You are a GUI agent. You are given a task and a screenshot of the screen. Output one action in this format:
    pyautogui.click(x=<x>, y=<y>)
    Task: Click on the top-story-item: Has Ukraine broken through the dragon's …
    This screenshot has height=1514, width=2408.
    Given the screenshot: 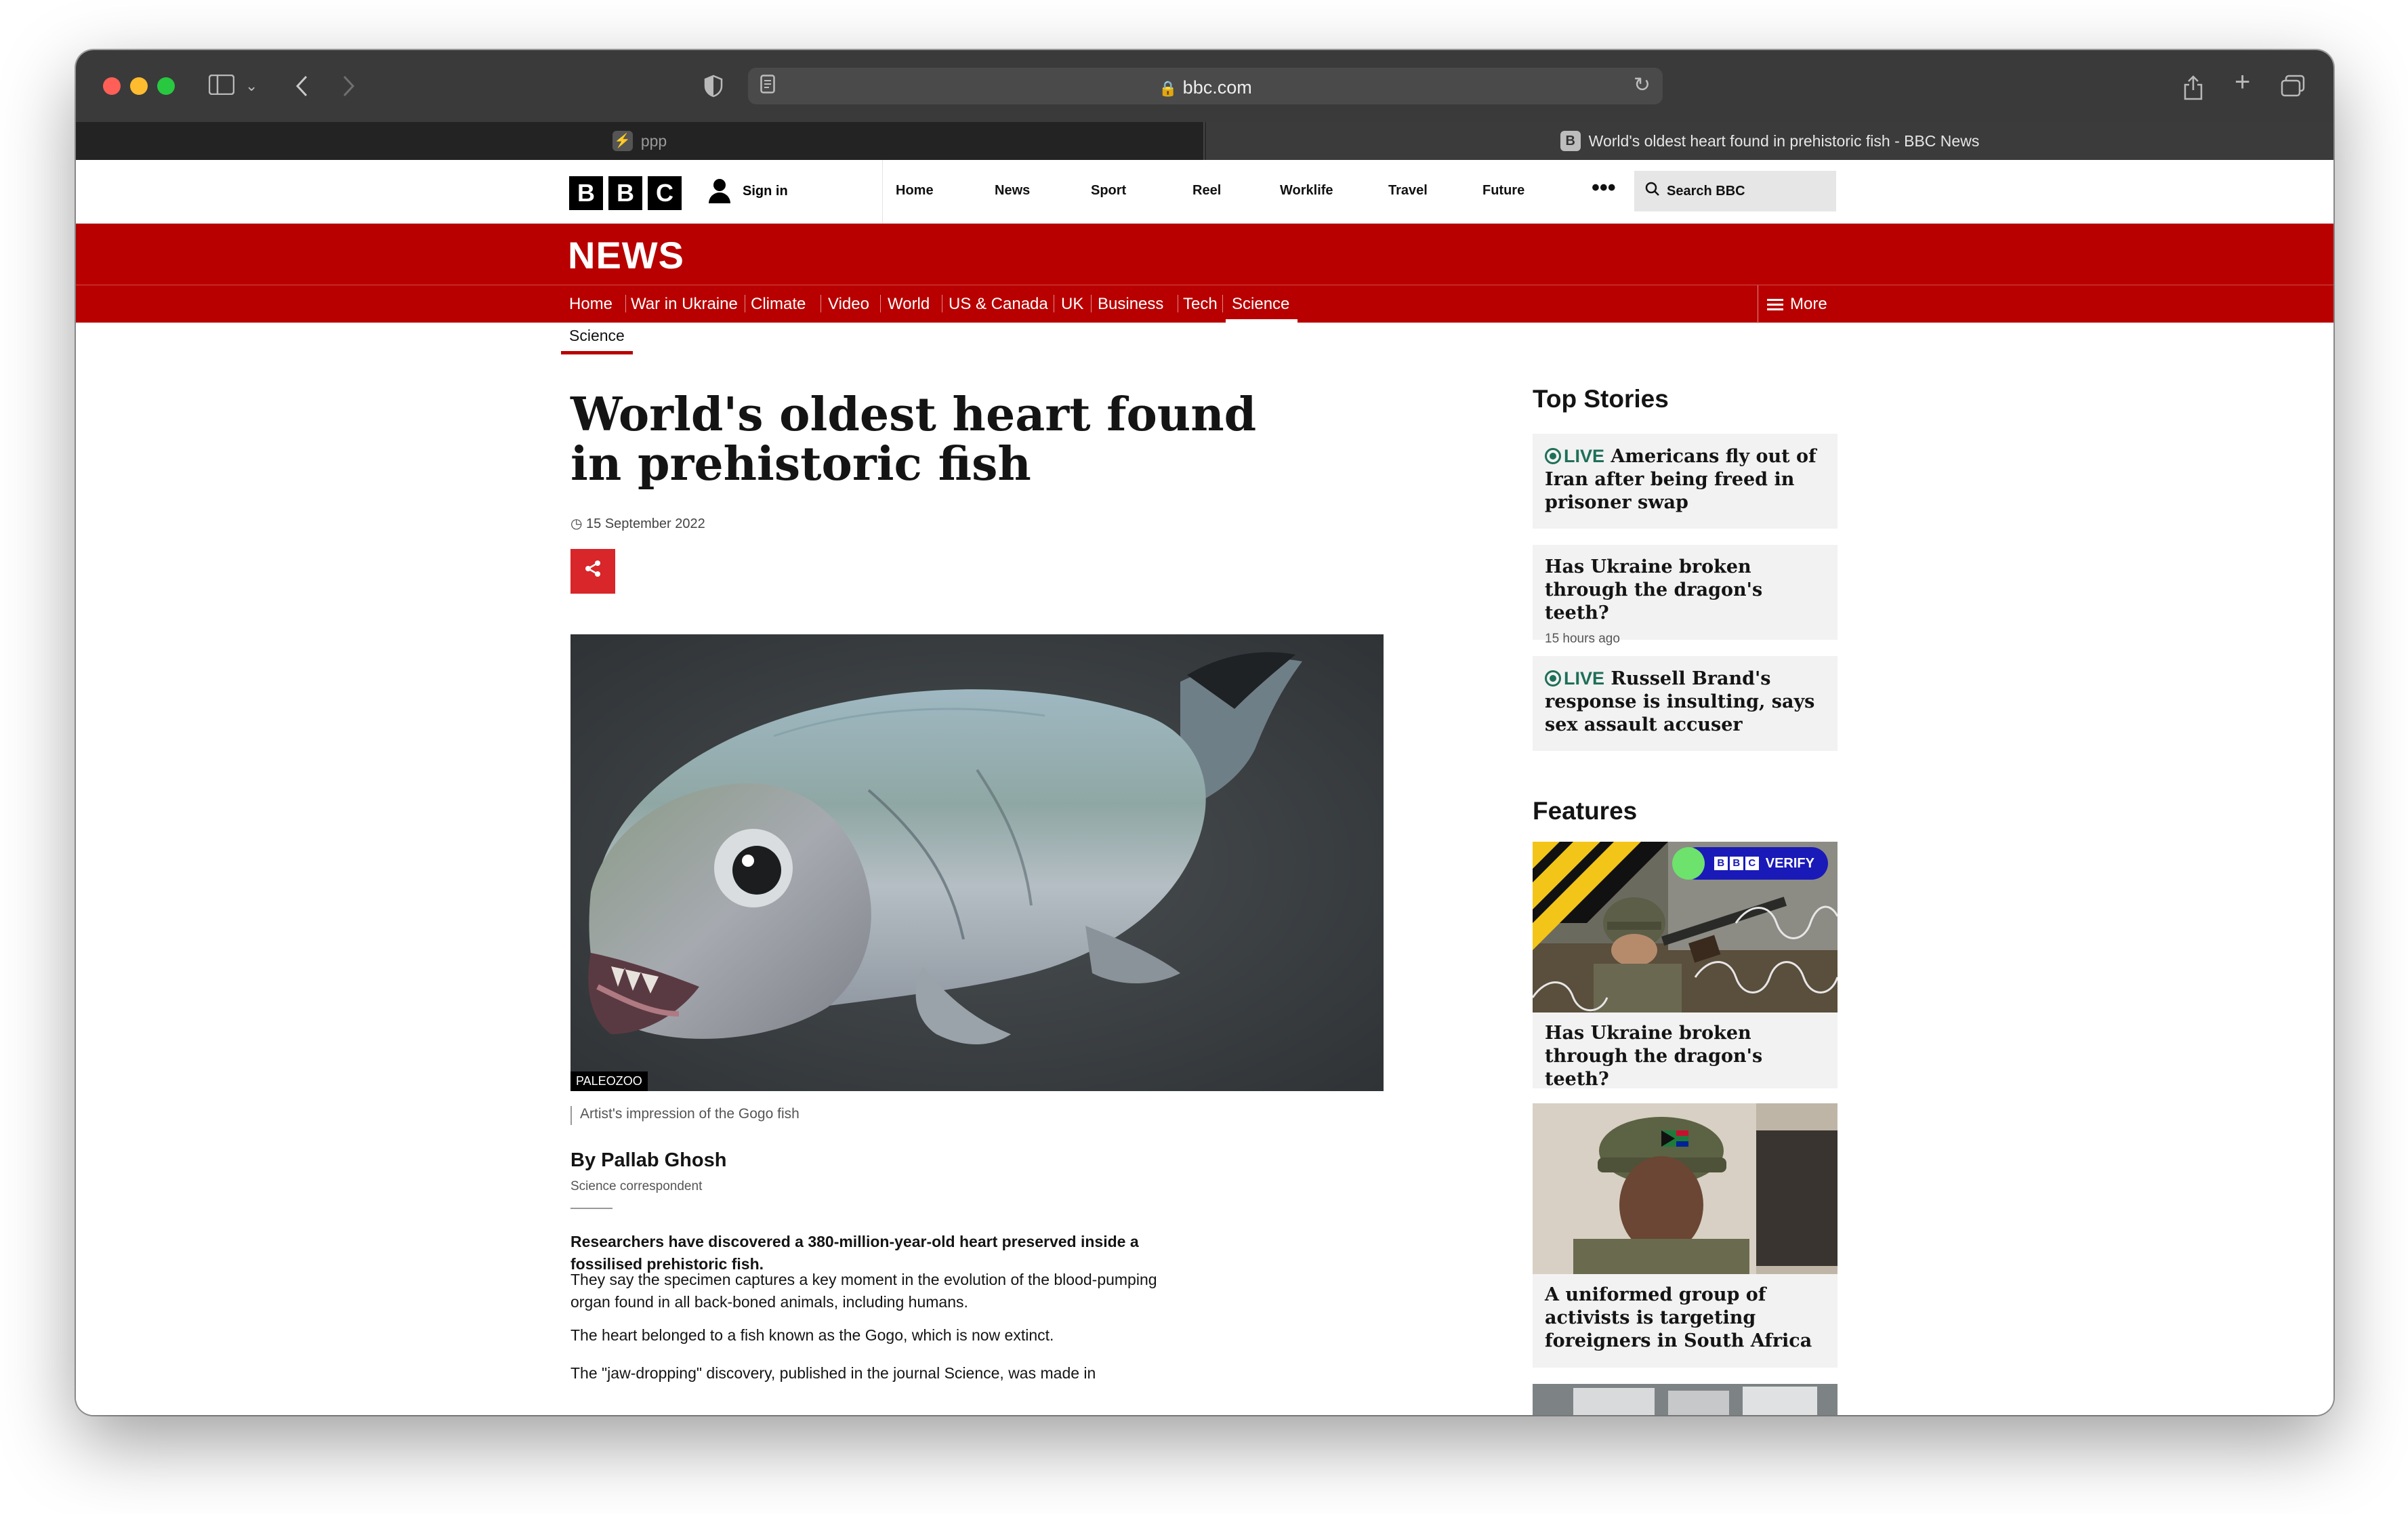 What is the action you would take?
    pyautogui.click(x=1685, y=595)
    